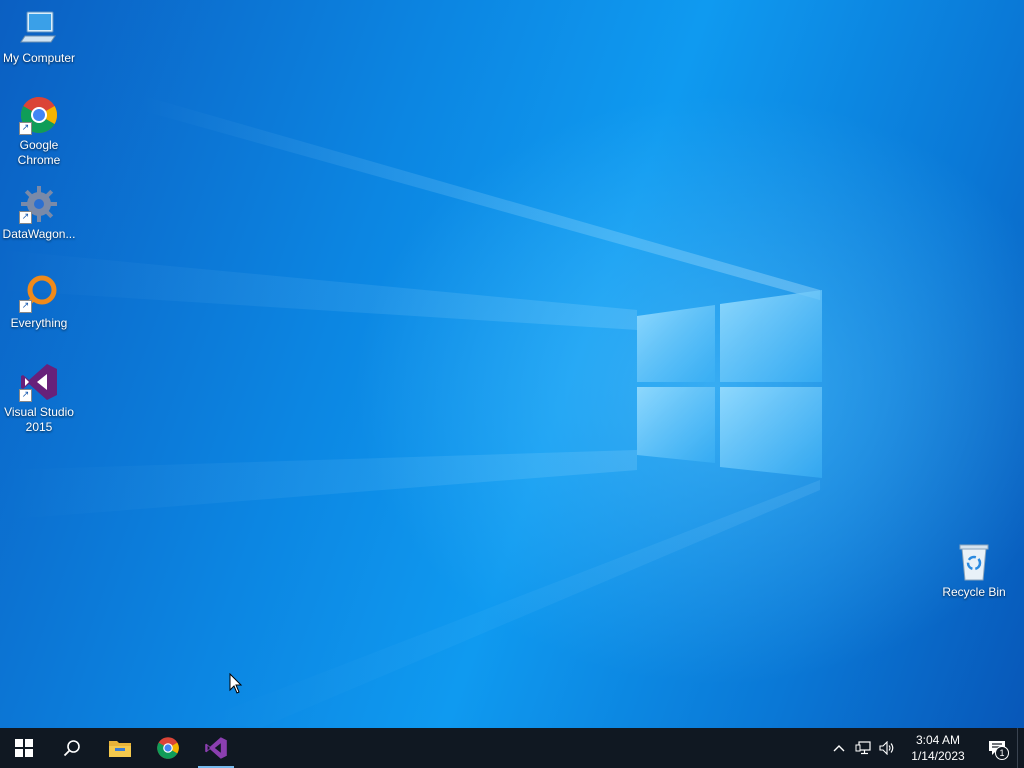 The height and width of the screenshot is (768, 1024). I want to click on taskbar: 3:04 AM 1/14/2023 1, so click(512, 748).